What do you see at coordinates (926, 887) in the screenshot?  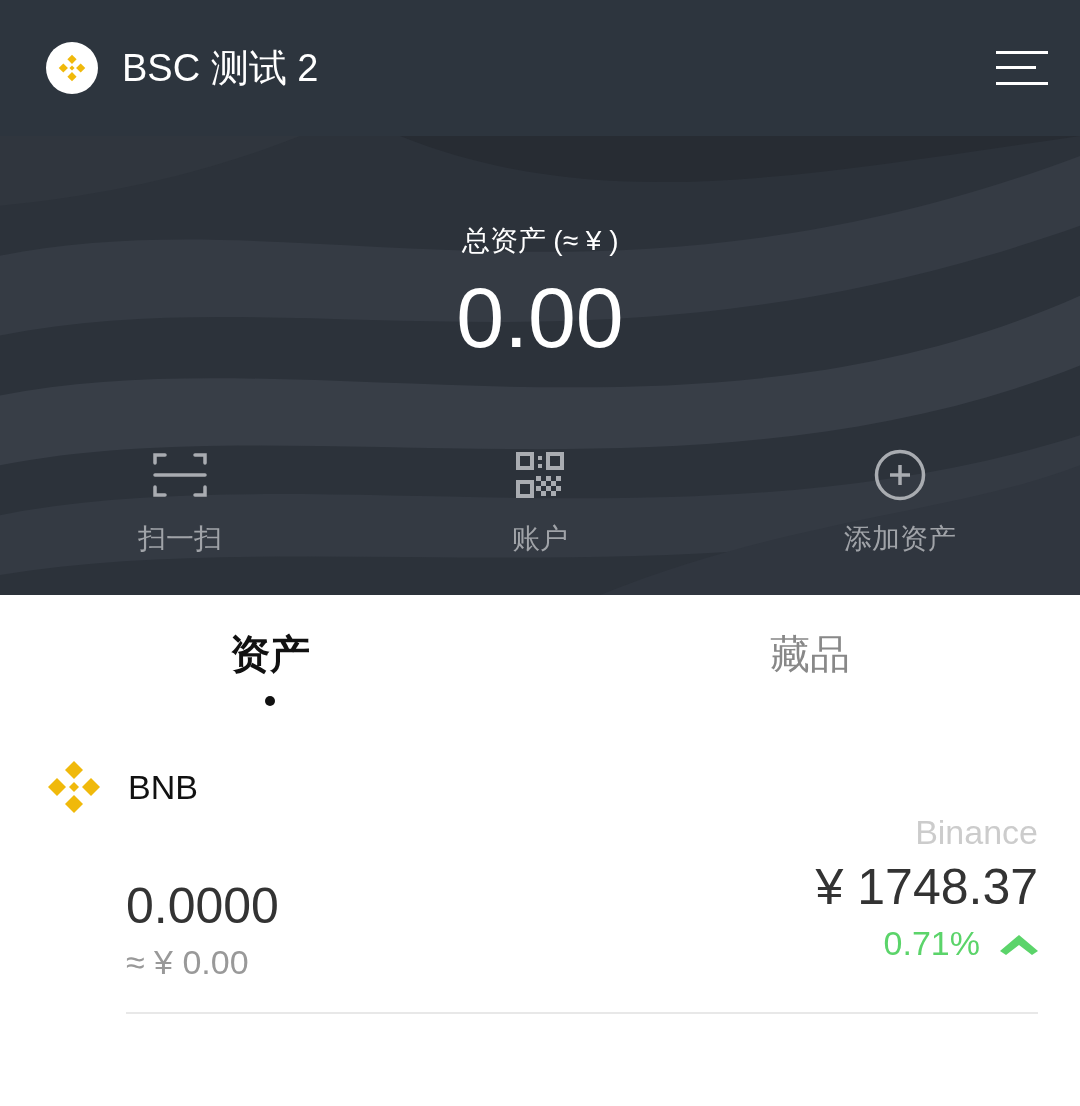 I see `asset-price: ¥ 1748.37` at bounding box center [926, 887].